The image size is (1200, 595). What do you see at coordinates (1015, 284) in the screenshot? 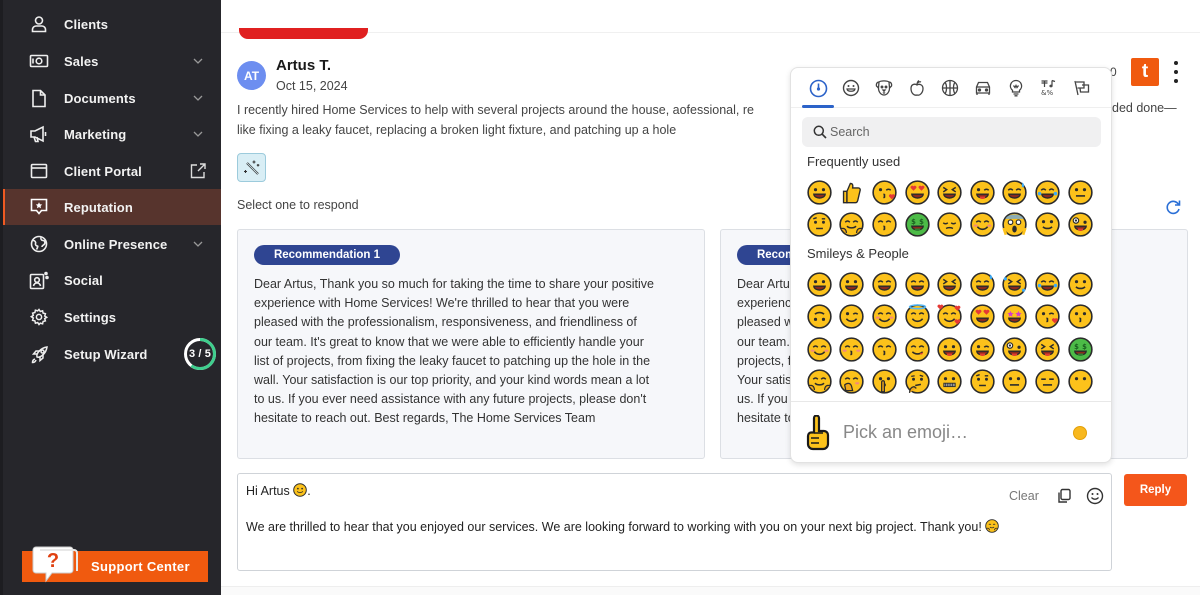
I see `emoji-rofl` at bounding box center [1015, 284].